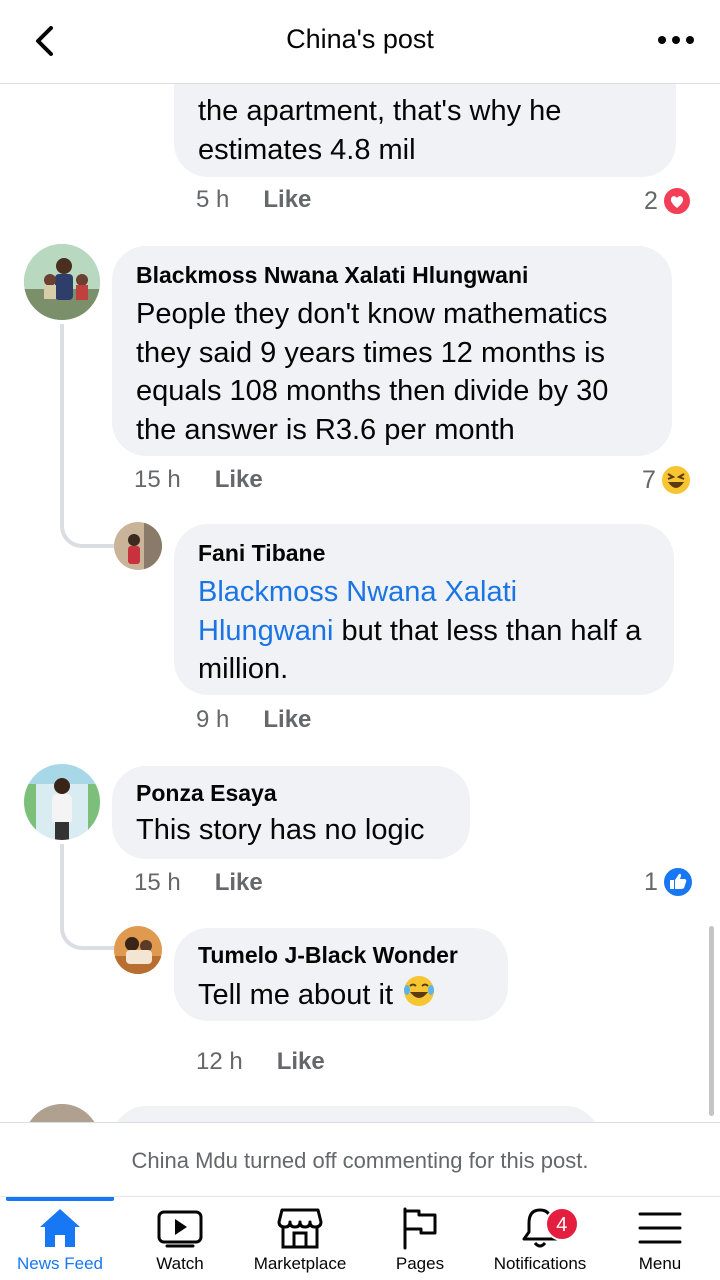  I want to click on reaction-count: 2, so click(668, 201).